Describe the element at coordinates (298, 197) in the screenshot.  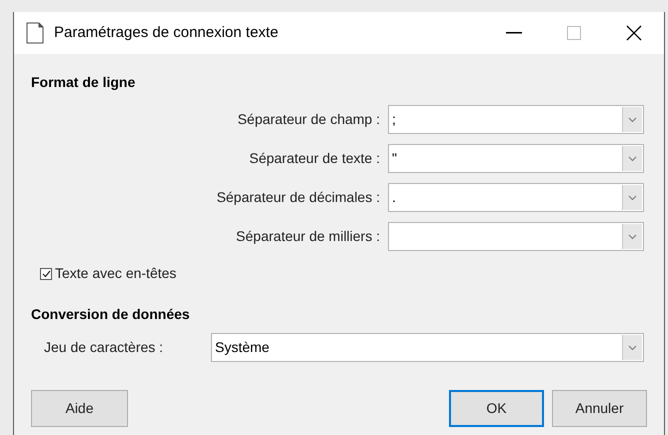
I see `field-label: Séparateur de décimales :` at that location.